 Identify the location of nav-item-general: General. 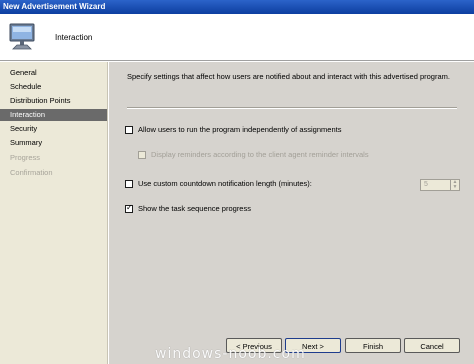
(53, 73).